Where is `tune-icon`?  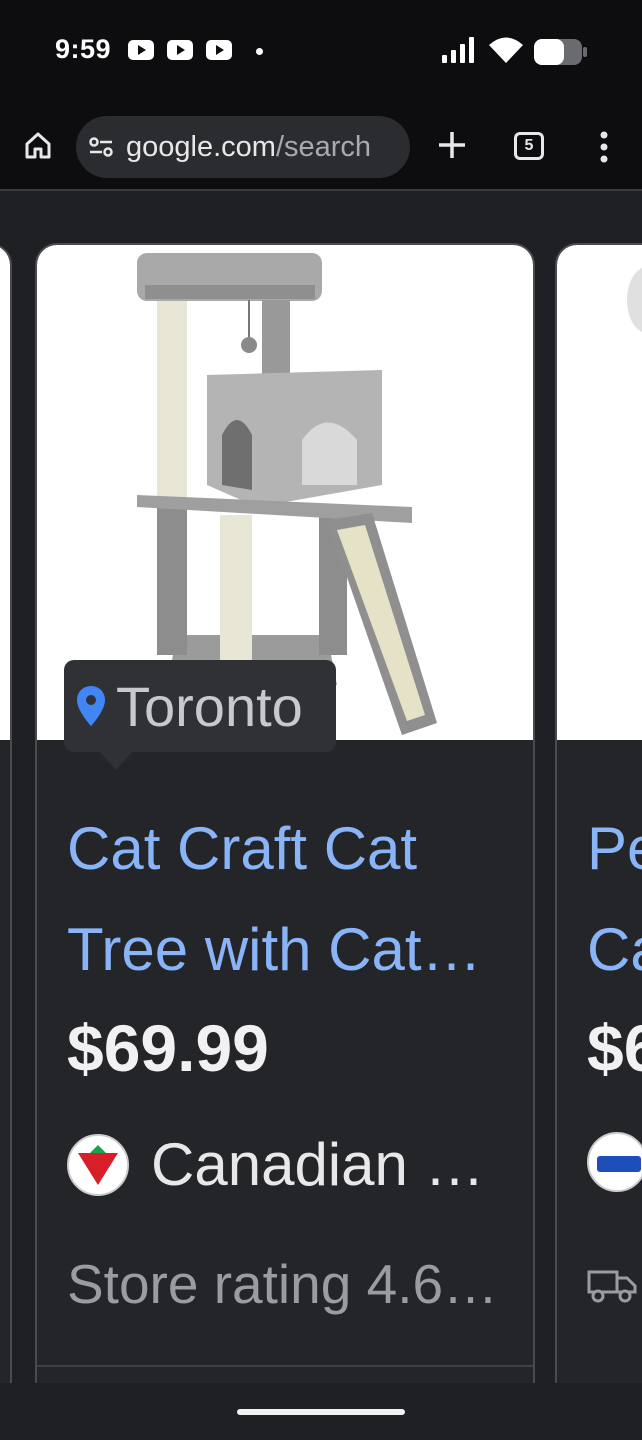
tune-icon is located at coordinates (101, 147).